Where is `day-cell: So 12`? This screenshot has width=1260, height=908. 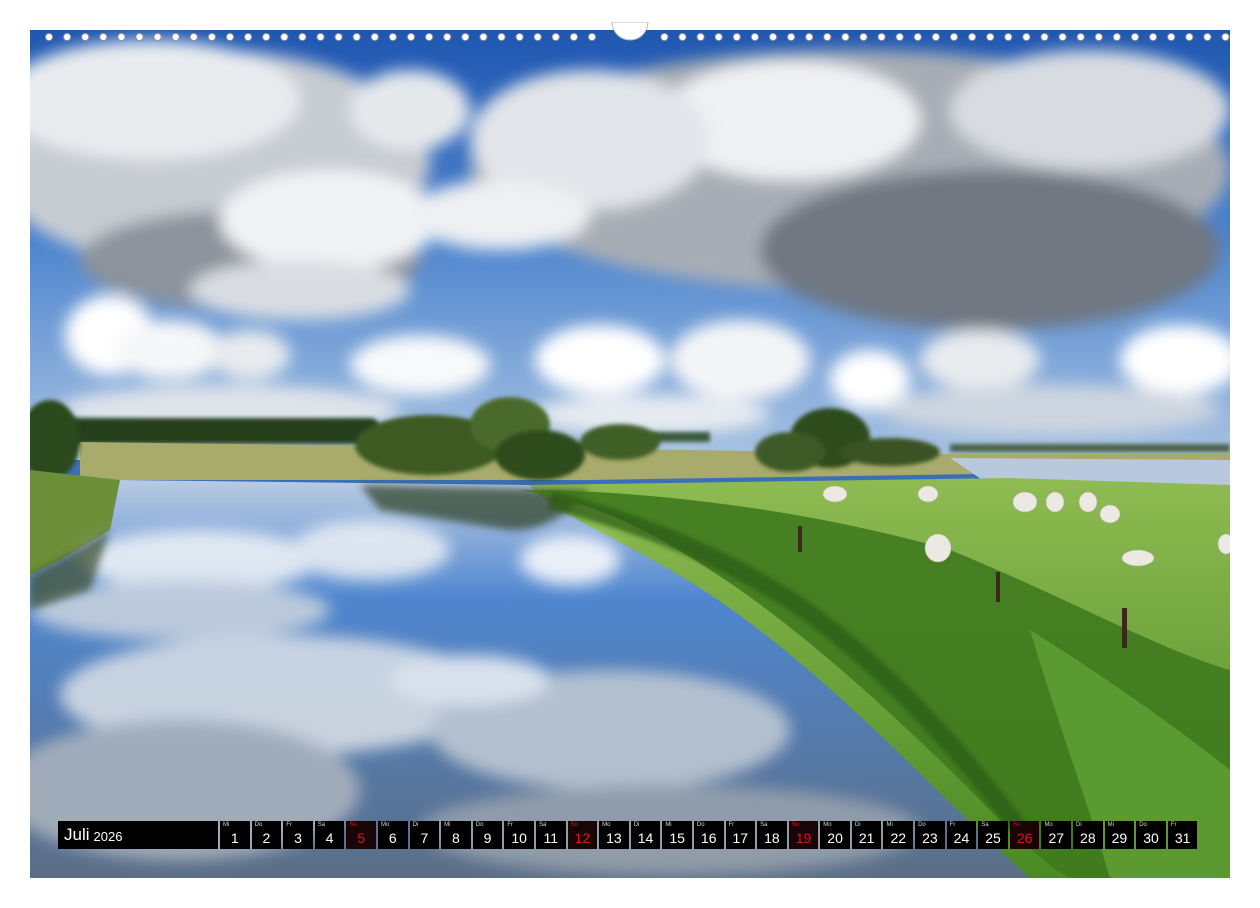 day-cell: So 12 is located at coordinates (582, 835).